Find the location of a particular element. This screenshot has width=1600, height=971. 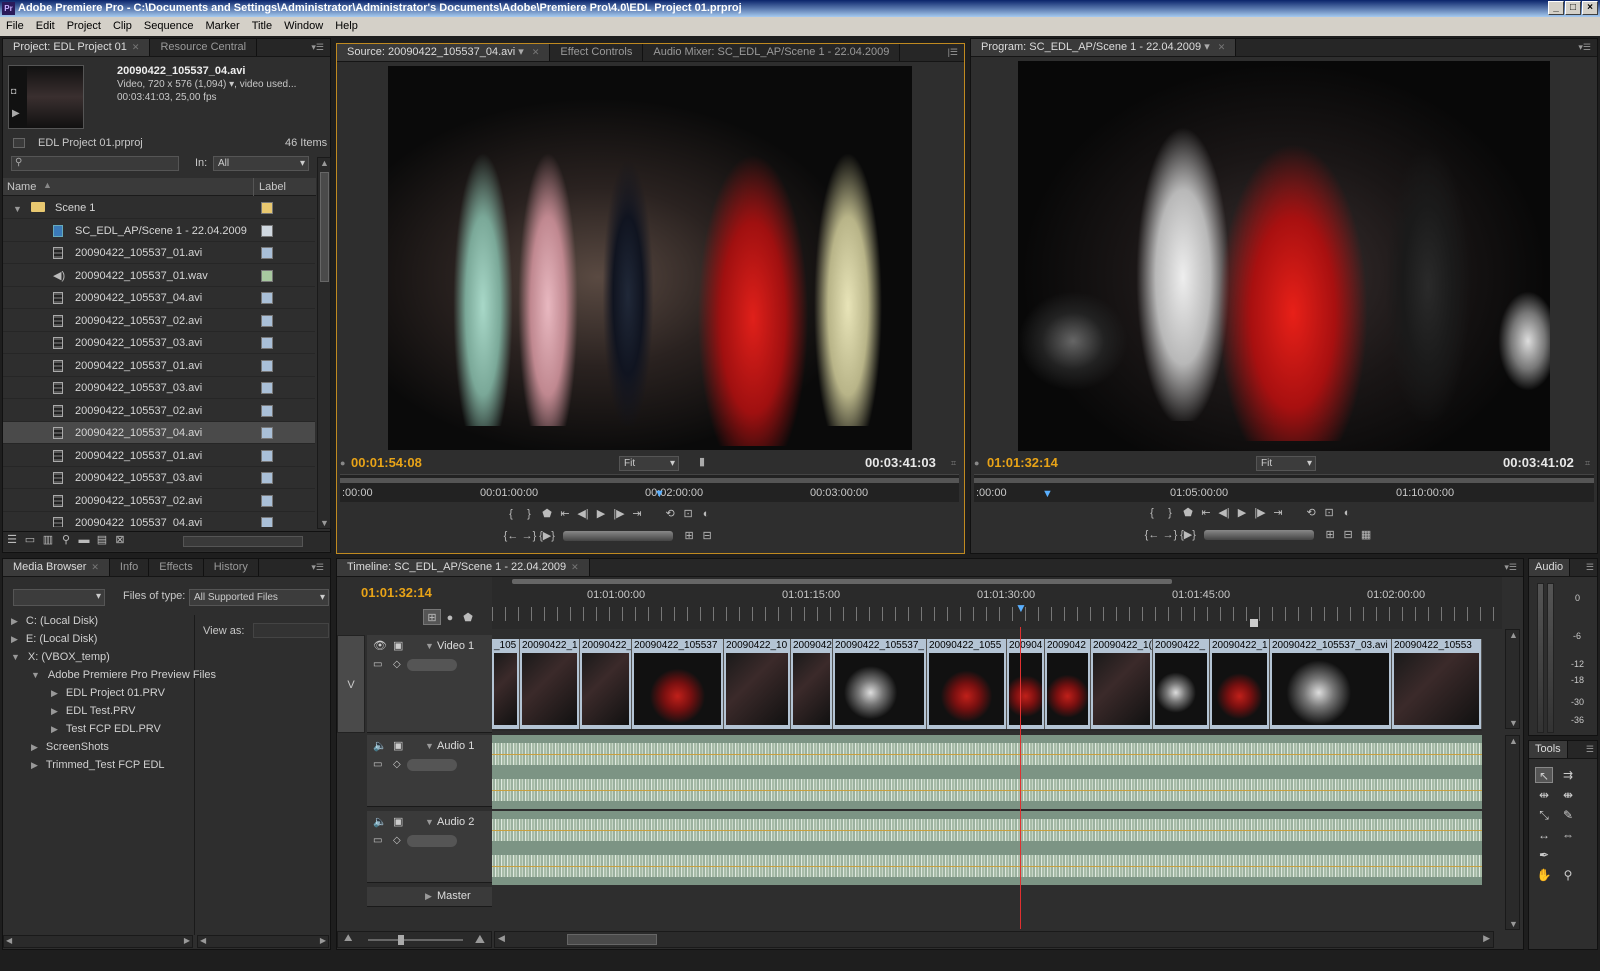

audio-vscrollbar: ▲ ▼ is located at coordinates (1512, 832).